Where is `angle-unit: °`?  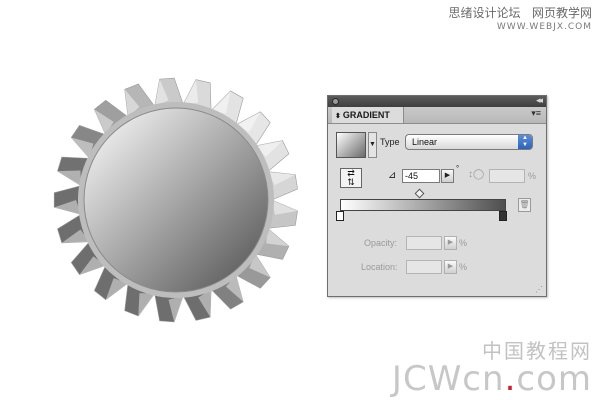
angle-unit: ° is located at coordinates (458, 168).